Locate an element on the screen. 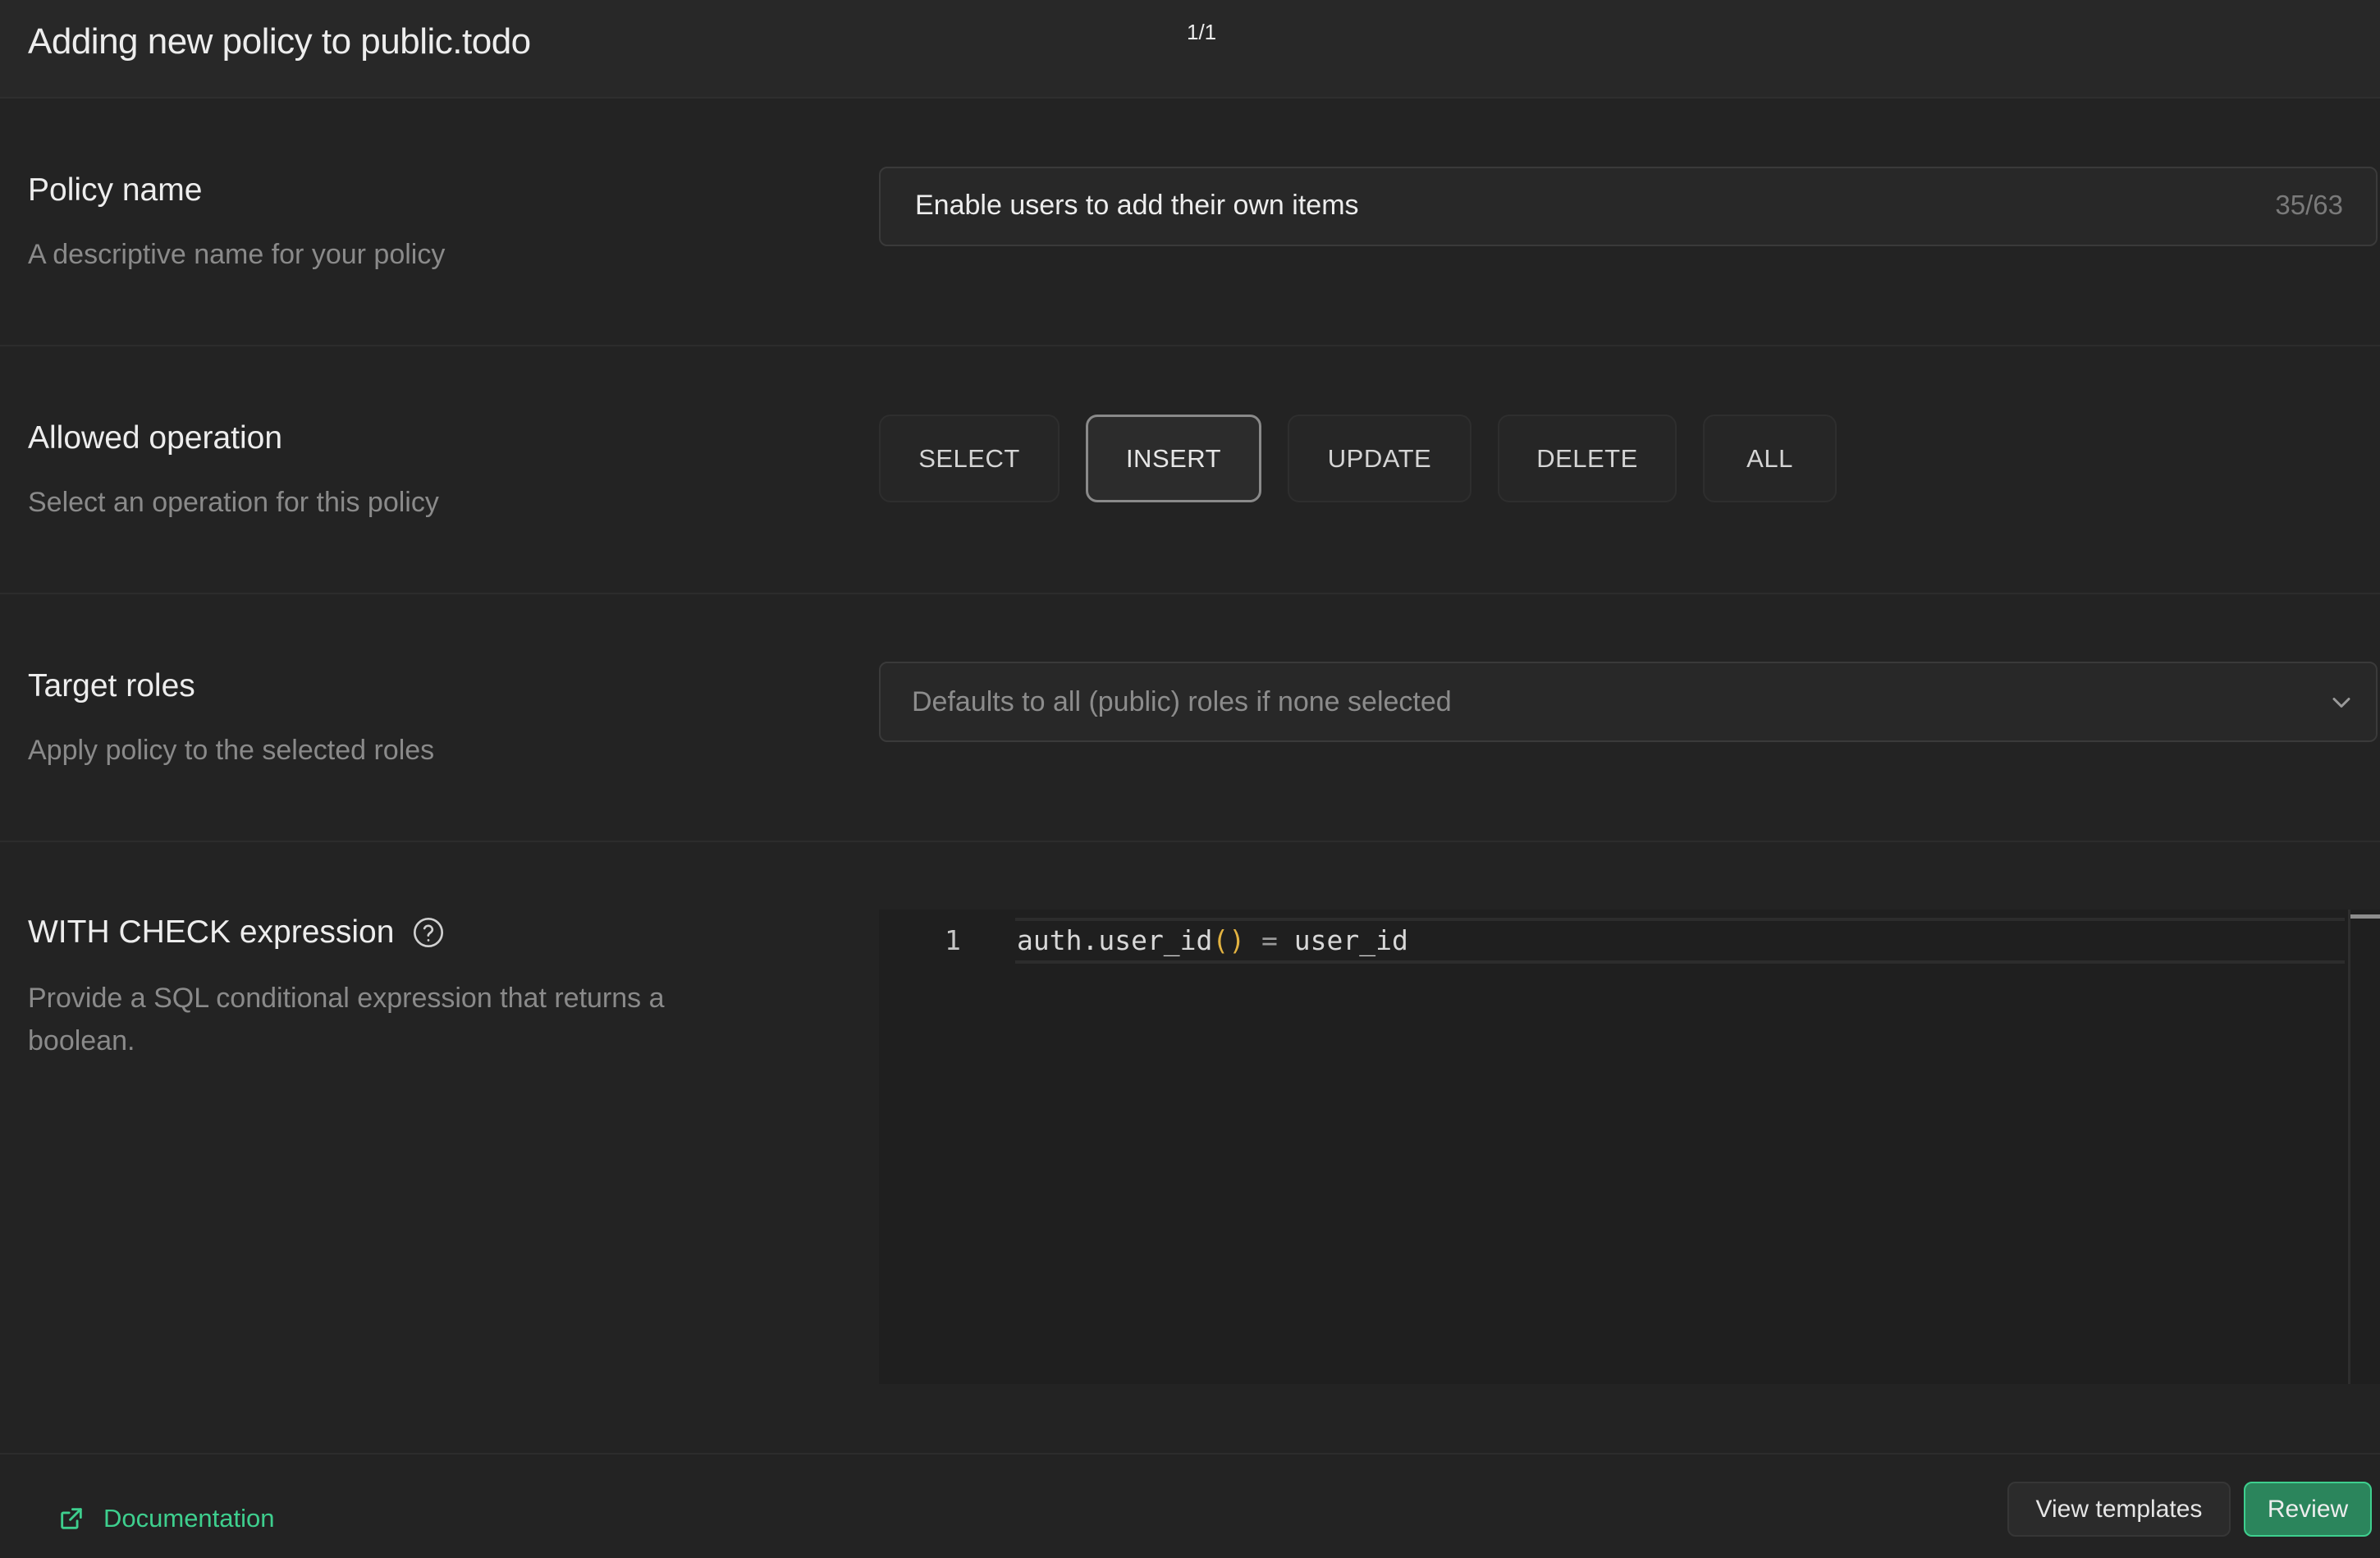  code-line: auth.user_id() = user_id is located at coordinates (1212, 940).